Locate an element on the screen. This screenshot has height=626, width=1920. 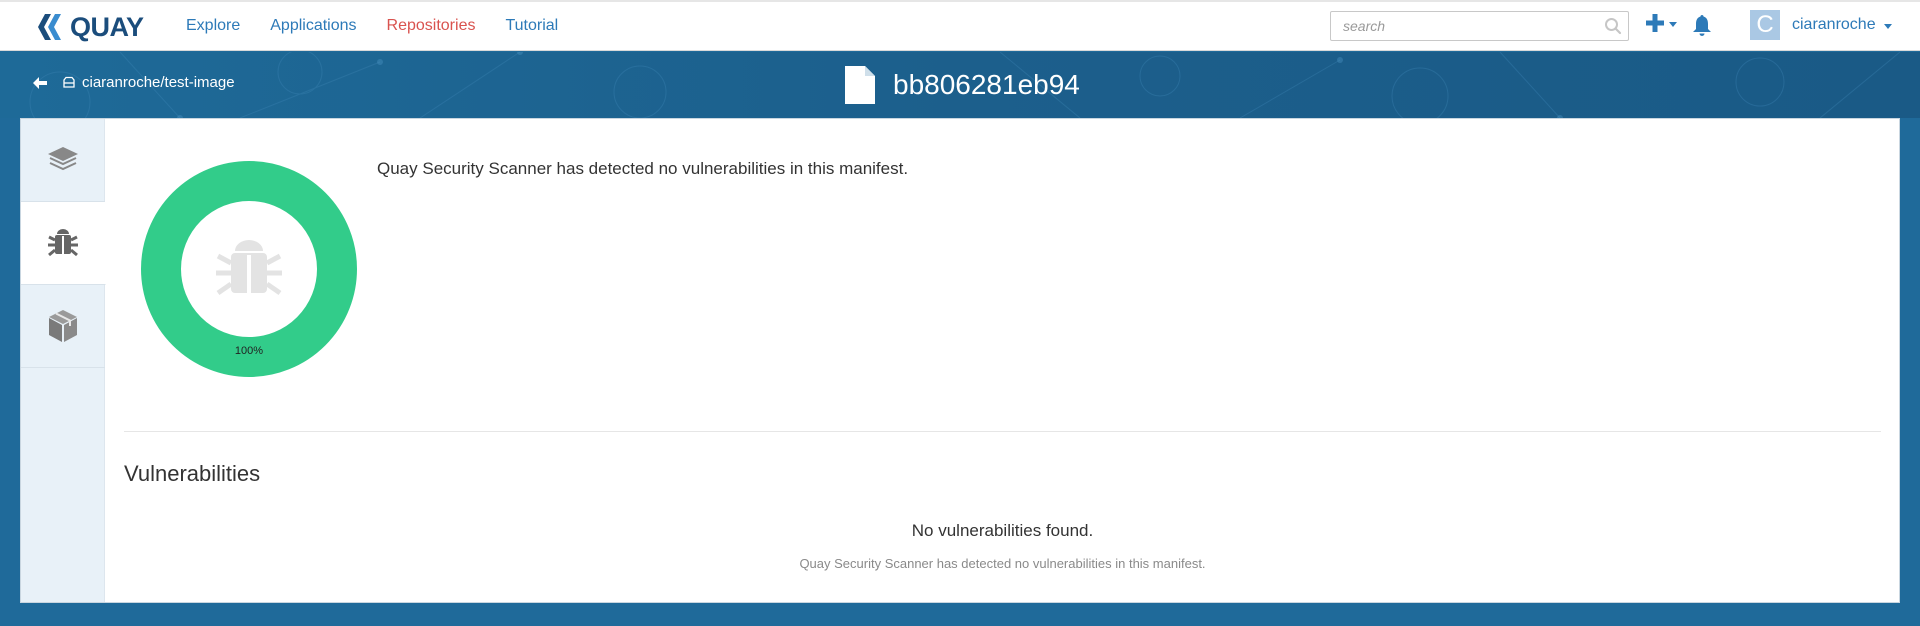
layers-icon is located at coordinates (63, 159).